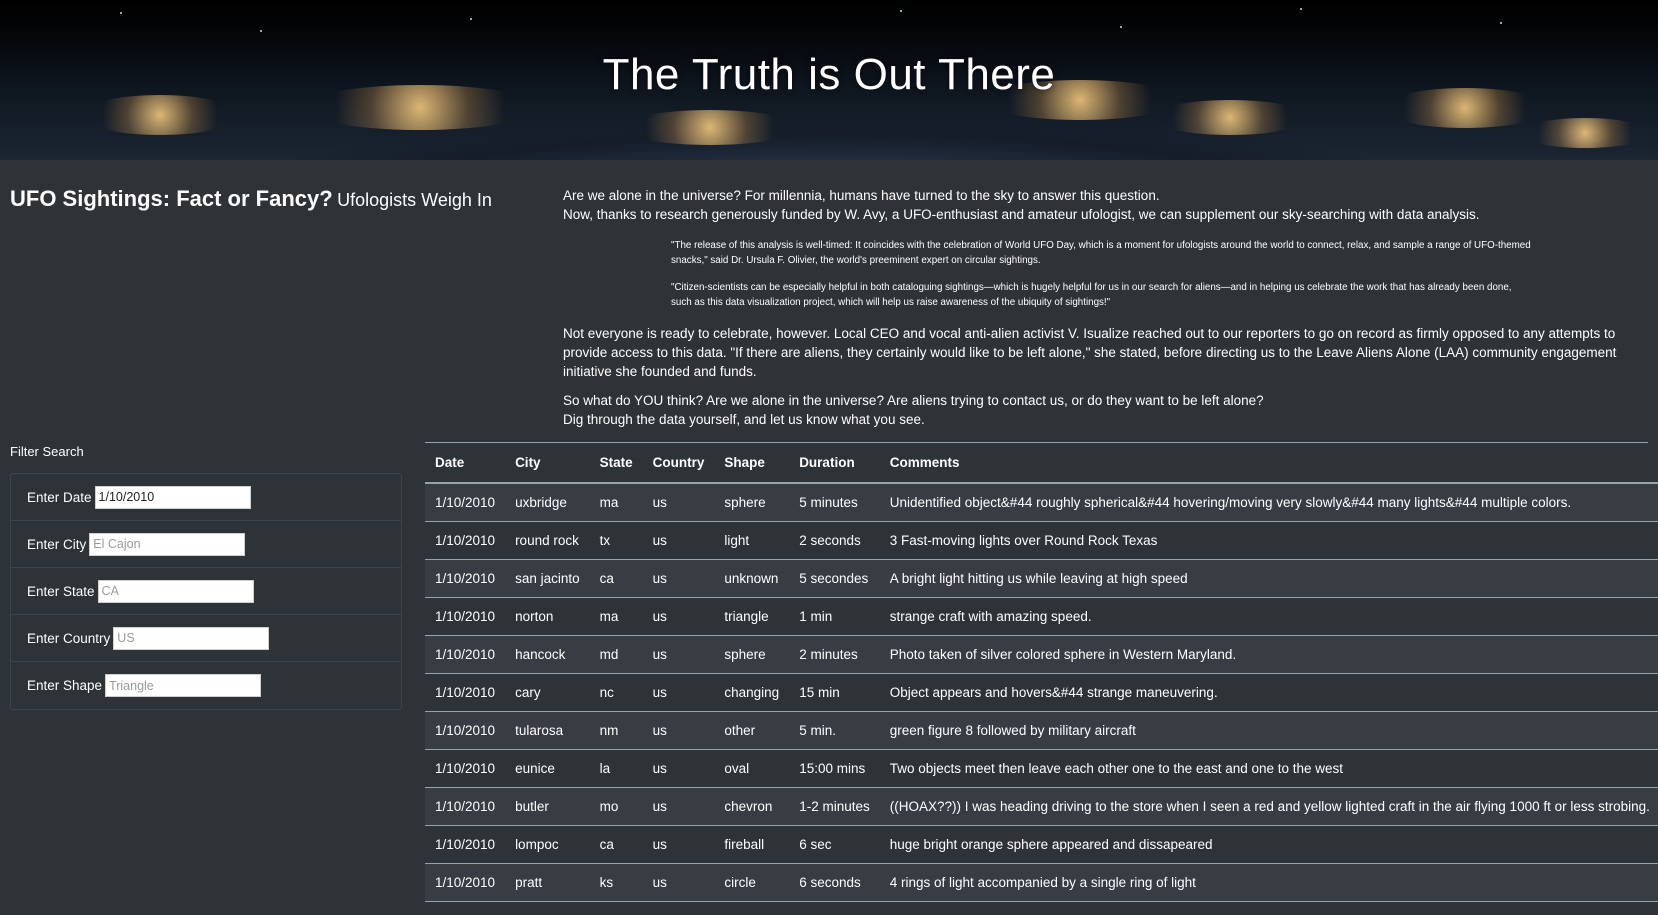 The width and height of the screenshot is (1658, 915). I want to click on cell-duration: 1 min, so click(834, 616).